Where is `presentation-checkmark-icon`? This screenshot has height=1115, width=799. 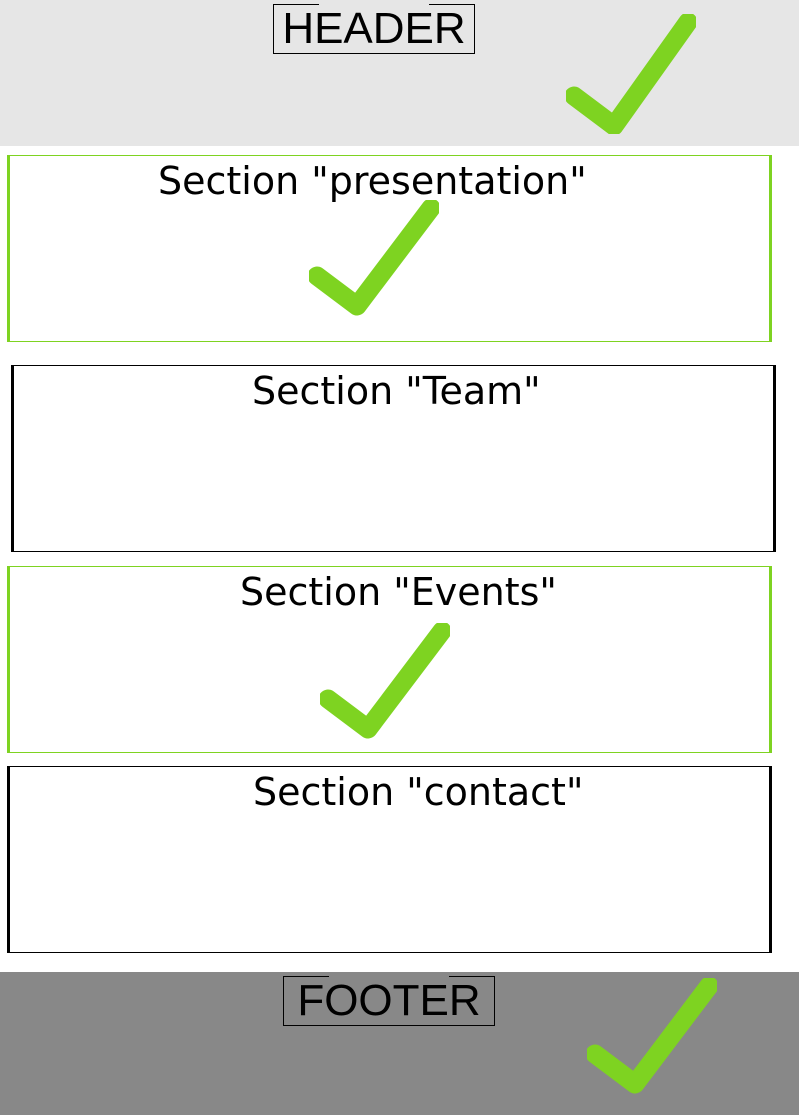
presentation-checkmark-icon is located at coordinates (374, 258).